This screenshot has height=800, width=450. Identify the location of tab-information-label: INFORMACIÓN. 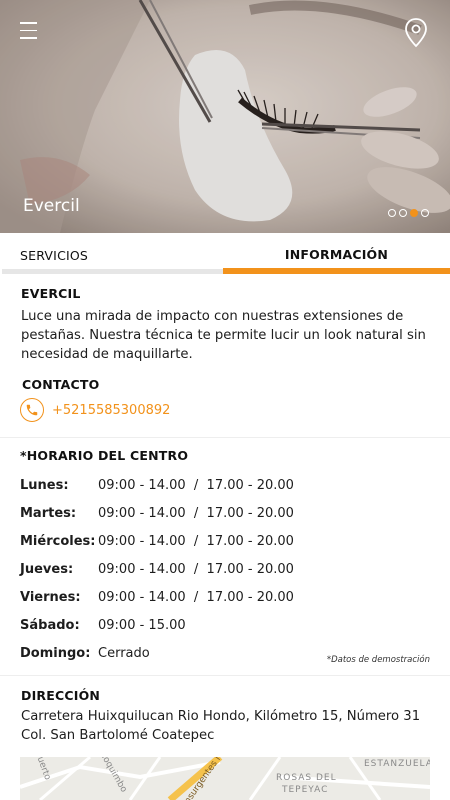
(336, 254).